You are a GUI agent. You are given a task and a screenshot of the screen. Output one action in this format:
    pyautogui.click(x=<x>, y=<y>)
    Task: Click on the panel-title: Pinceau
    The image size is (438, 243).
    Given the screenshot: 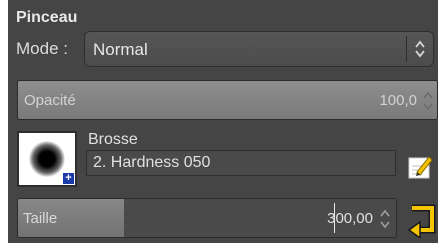 What is the action you would take?
    pyautogui.click(x=47, y=17)
    